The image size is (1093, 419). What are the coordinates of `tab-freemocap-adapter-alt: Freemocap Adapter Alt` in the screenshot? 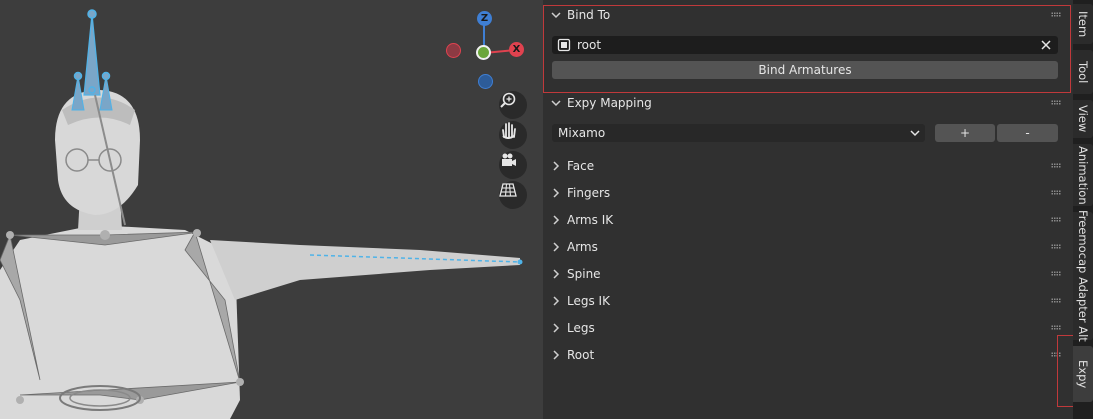 It's located at (1083, 276).